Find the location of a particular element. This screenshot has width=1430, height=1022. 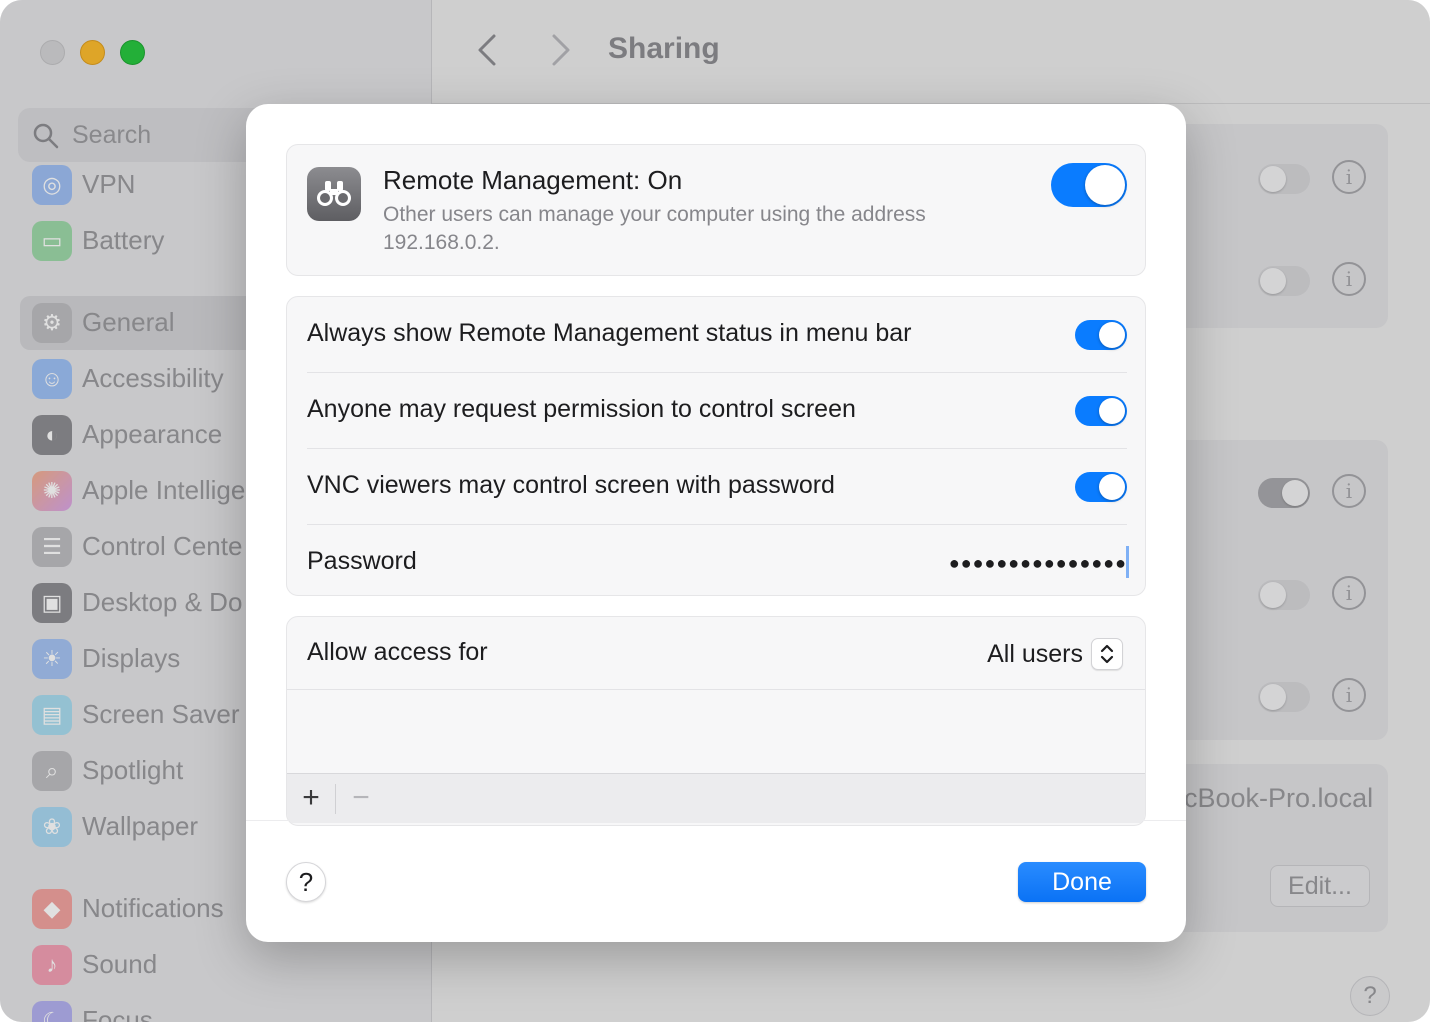

footer-divider is located at coordinates (716, 820).